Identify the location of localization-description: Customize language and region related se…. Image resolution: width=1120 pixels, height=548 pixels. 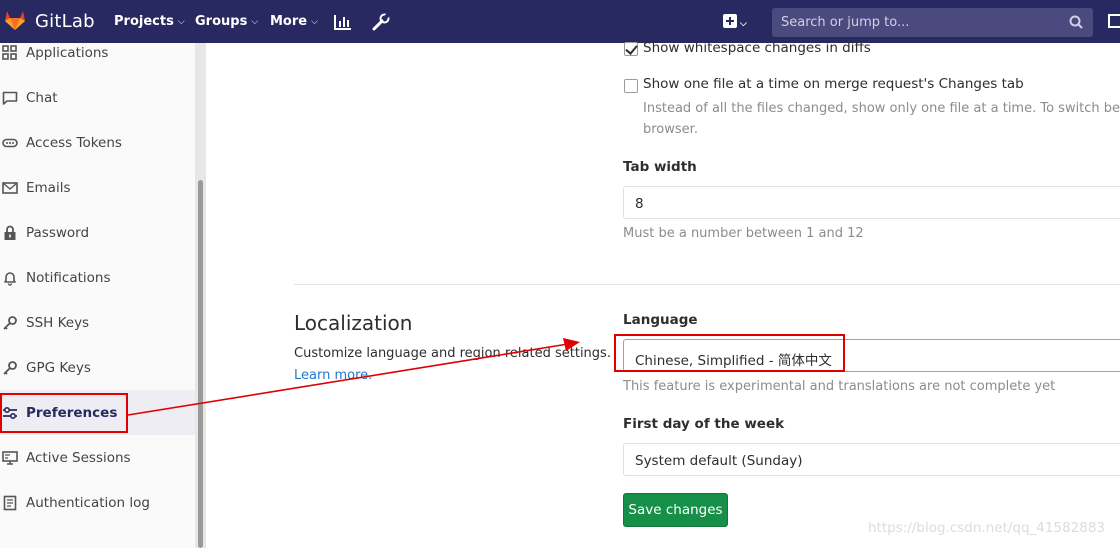
(452, 353).